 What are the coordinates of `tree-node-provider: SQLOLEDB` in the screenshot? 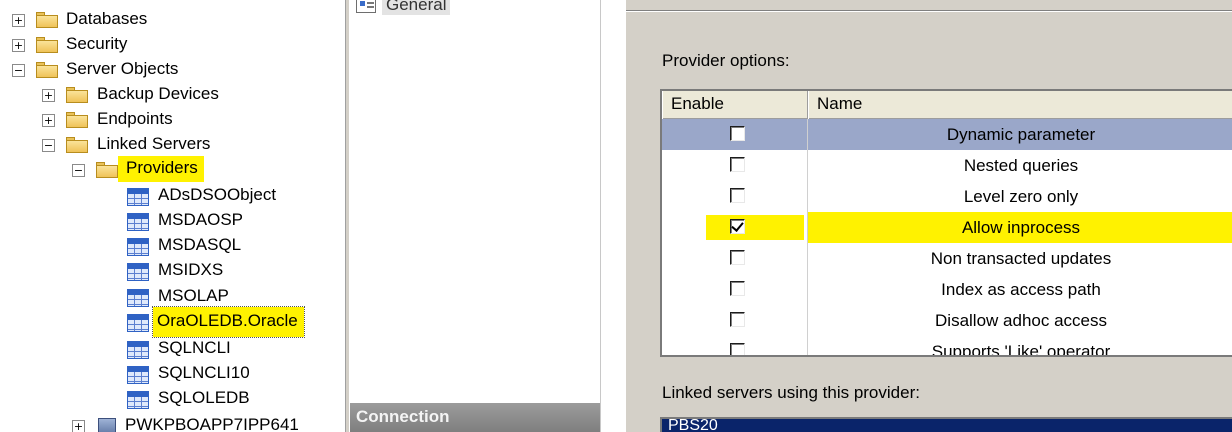 It's located at (172, 399).